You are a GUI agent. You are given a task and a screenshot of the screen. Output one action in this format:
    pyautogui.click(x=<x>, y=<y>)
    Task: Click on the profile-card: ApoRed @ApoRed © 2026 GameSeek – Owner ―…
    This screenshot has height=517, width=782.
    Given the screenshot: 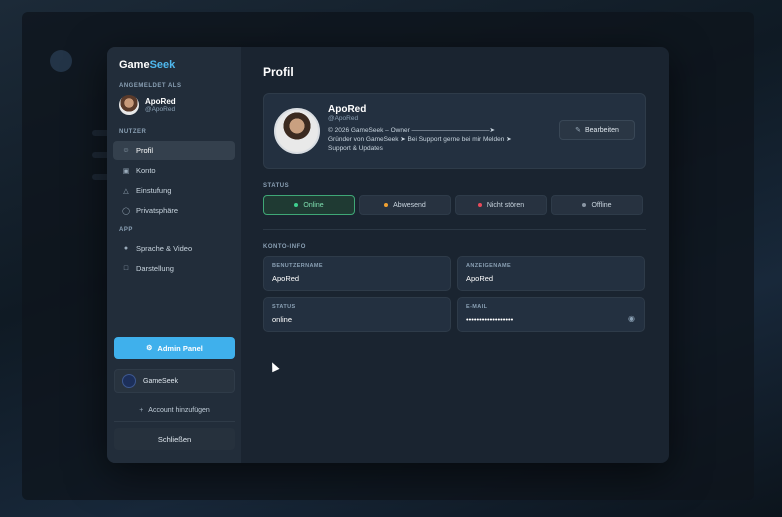 What is the action you would take?
    pyautogui.click(x=454, y=131)
    